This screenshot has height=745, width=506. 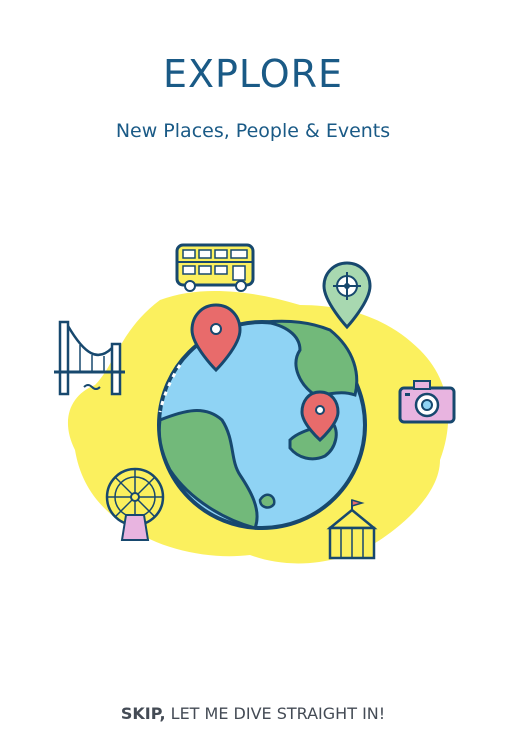 What do you see at coordinates (253, 74) in the screenshot?
I see `page-title: EXPLORE` at bounding box center [253, 74].